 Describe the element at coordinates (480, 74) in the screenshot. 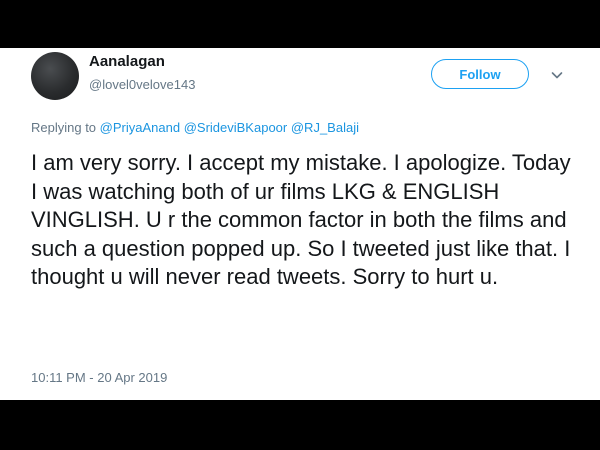

I see `follow-button: Follow` at that location.